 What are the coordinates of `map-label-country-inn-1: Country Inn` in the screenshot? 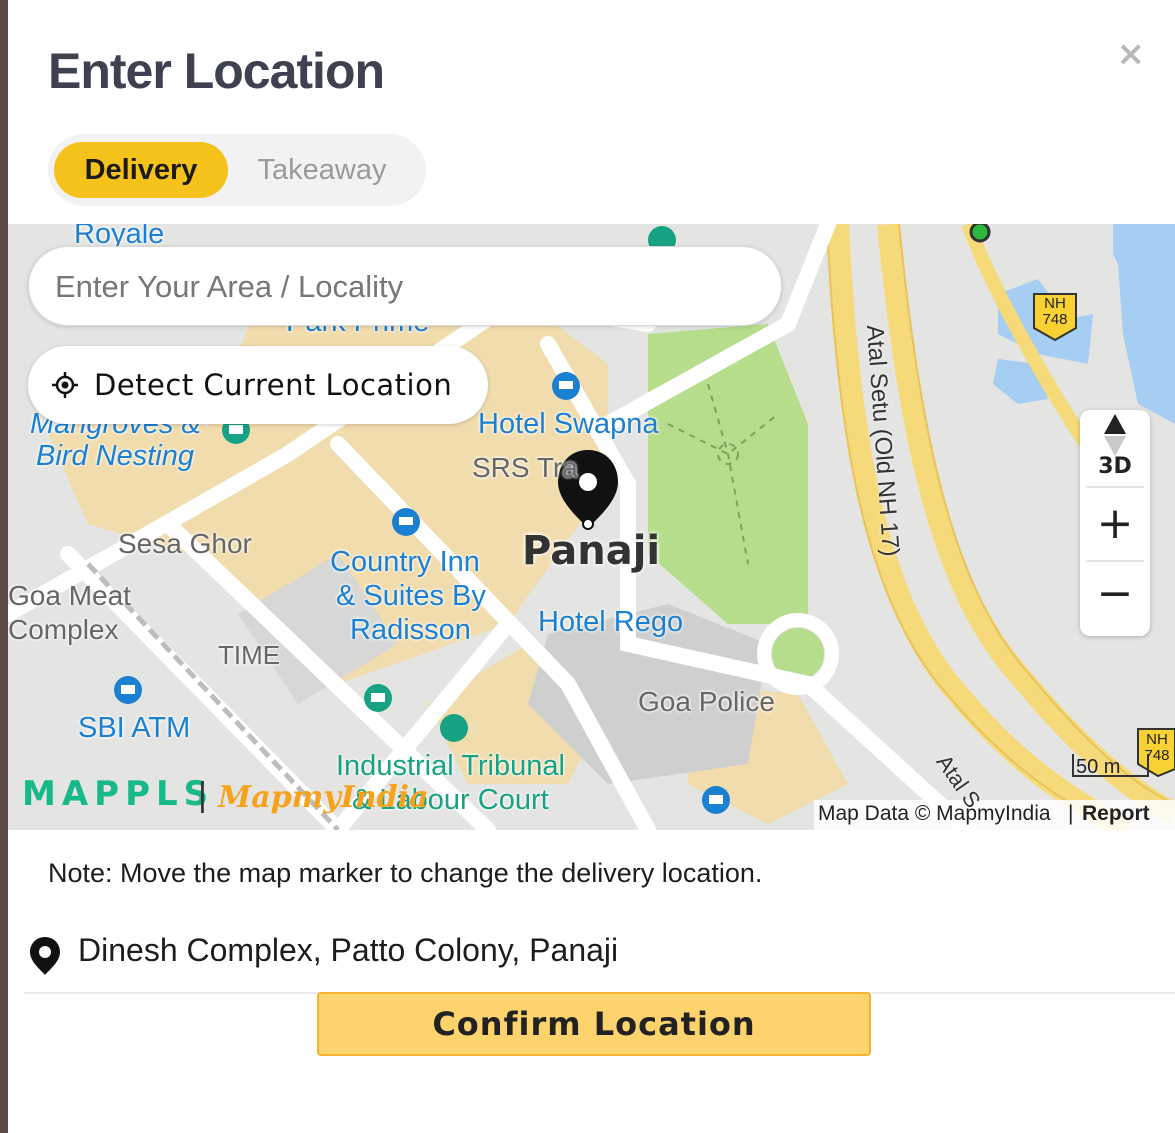 It's located at (405, 562).